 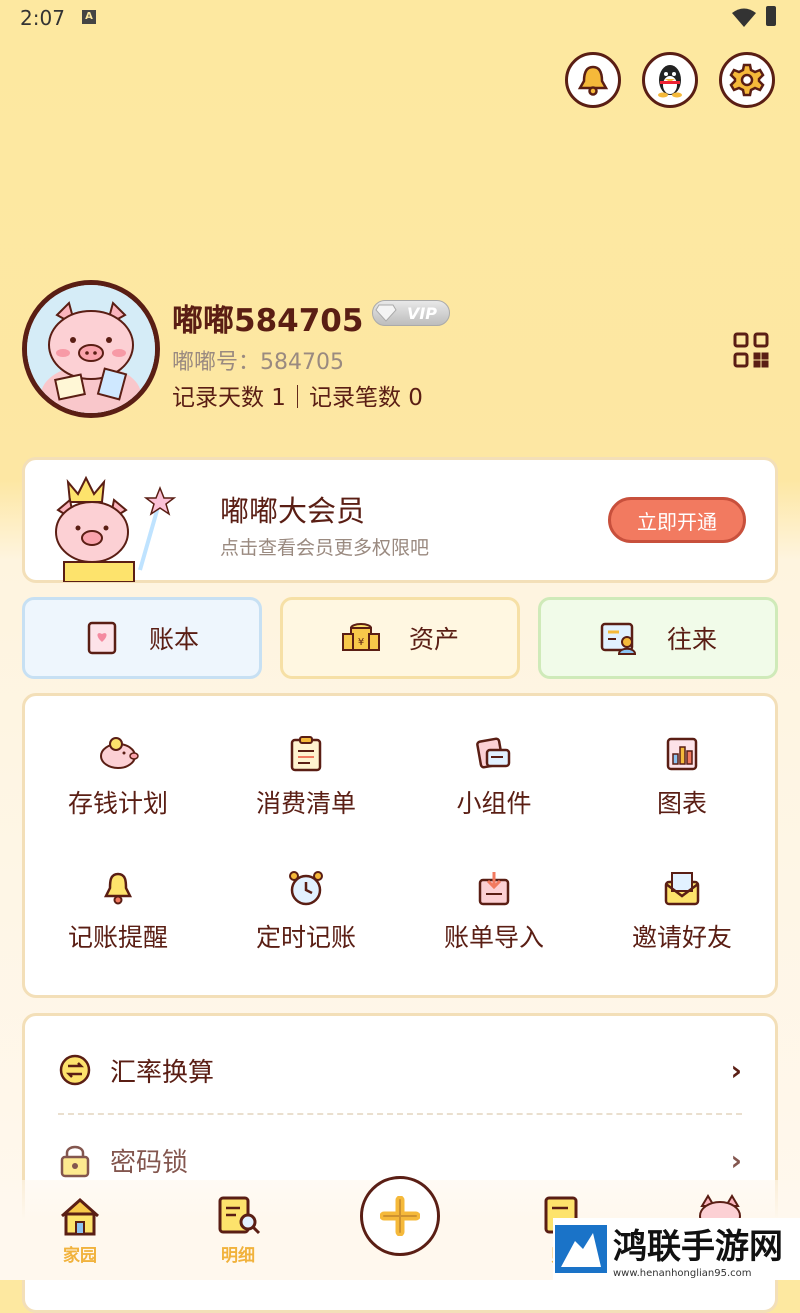 I want to click on qr-code-icon, so click(x=751, y=350).